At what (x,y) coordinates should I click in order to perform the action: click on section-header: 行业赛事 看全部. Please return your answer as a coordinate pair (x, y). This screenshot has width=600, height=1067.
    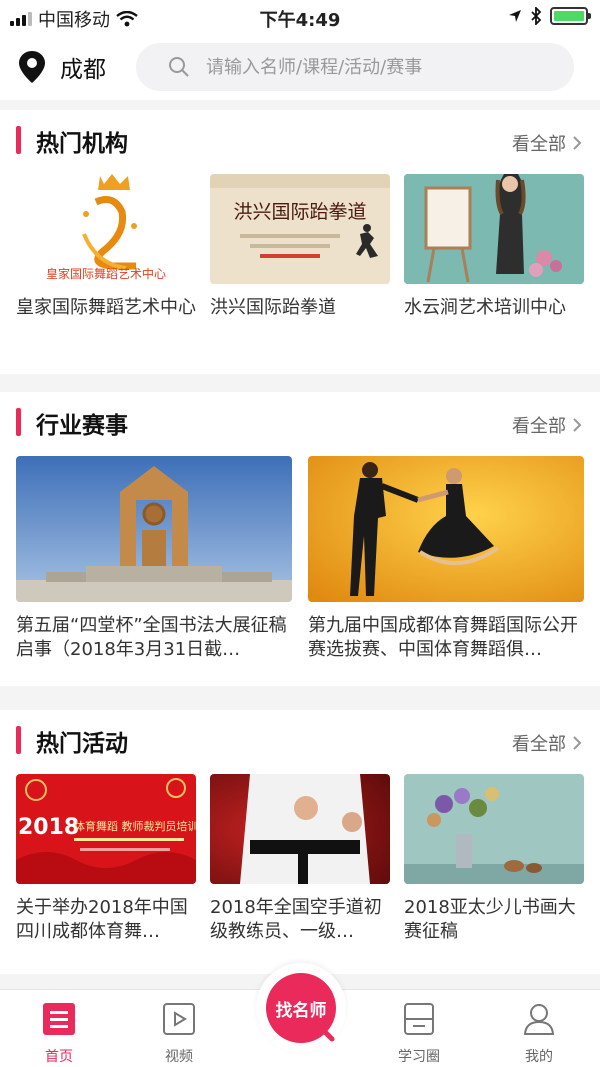
    Looking at the image, I should click on (300, 422).